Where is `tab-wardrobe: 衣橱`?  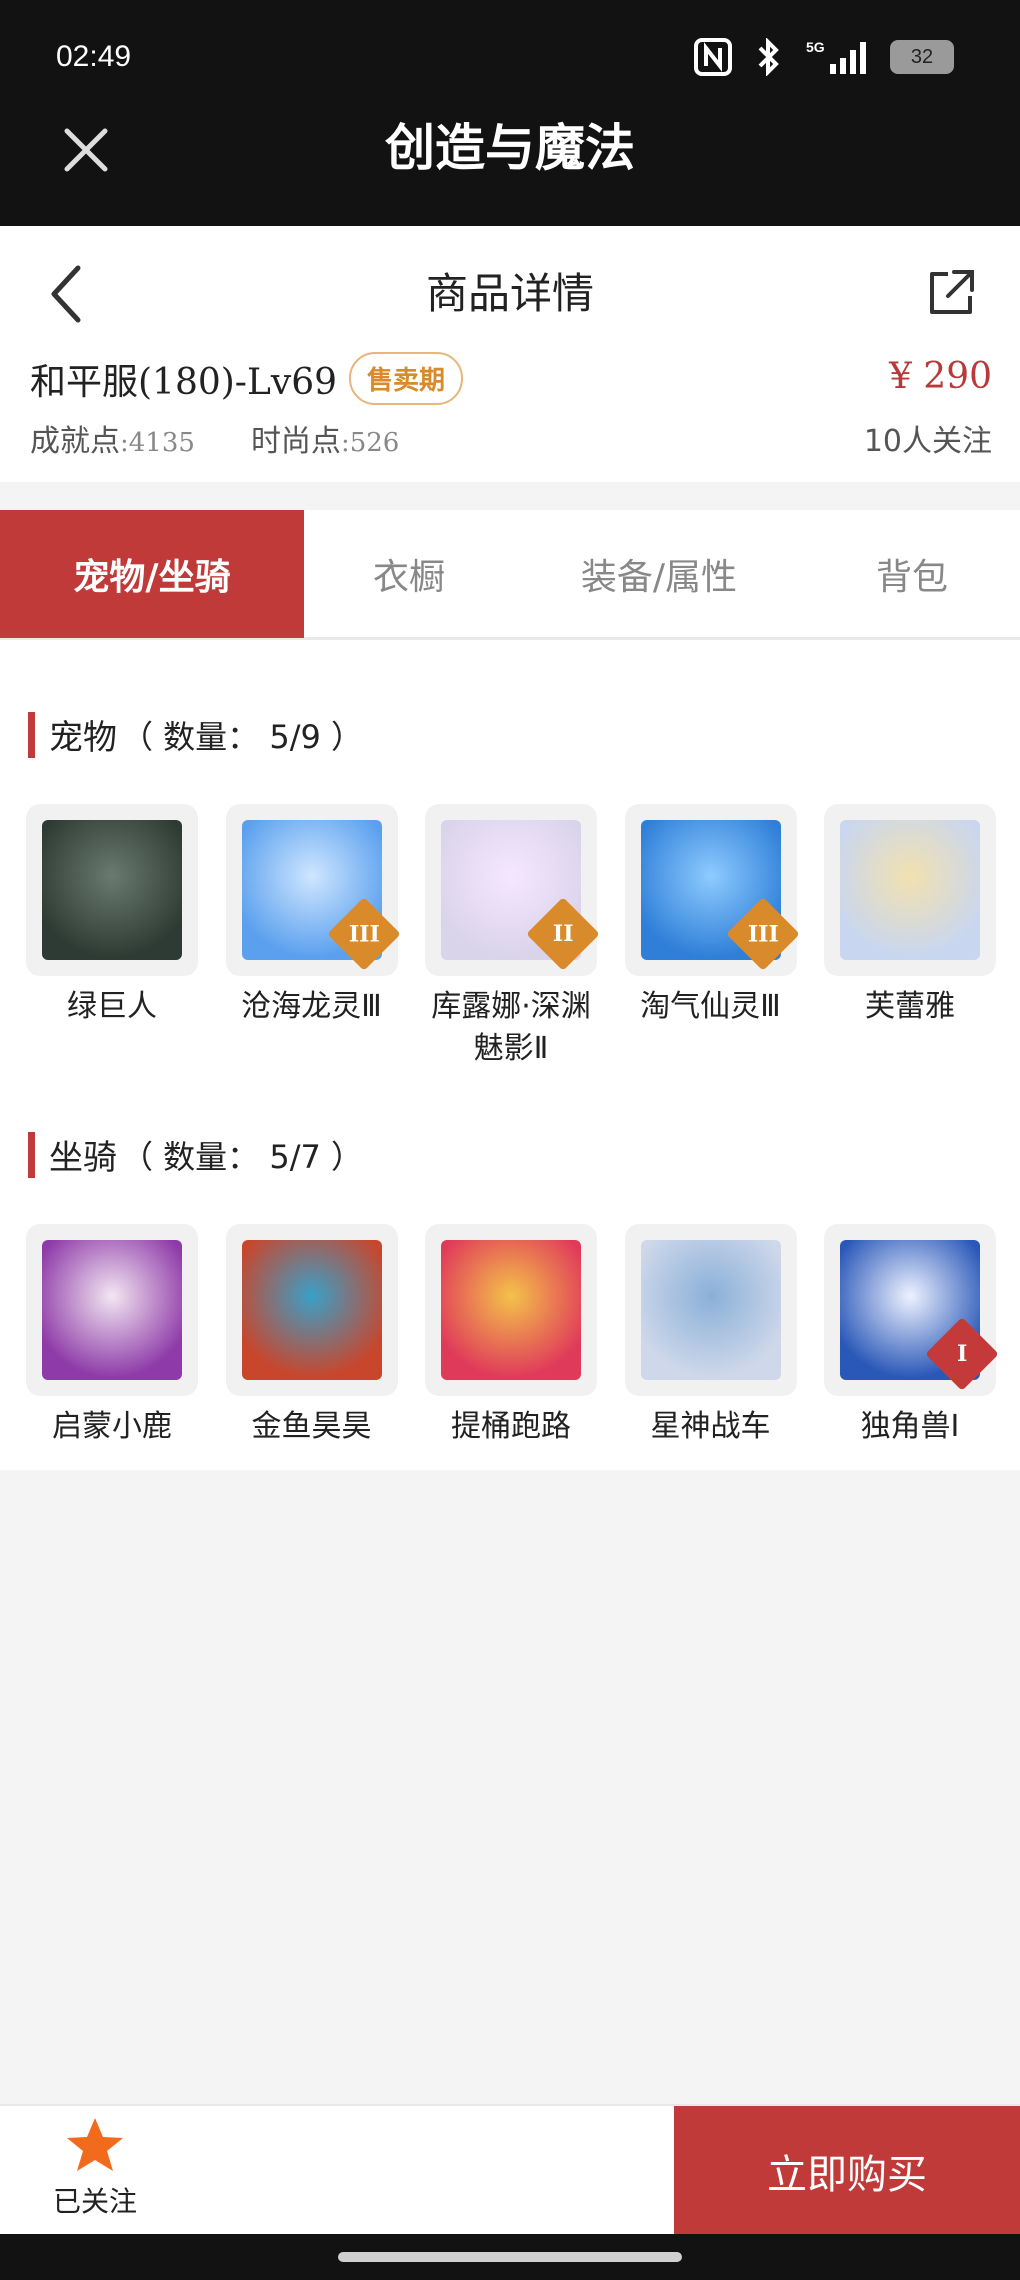 tab-wardrobe: 衣橱 is located at coordinates (409, 574).